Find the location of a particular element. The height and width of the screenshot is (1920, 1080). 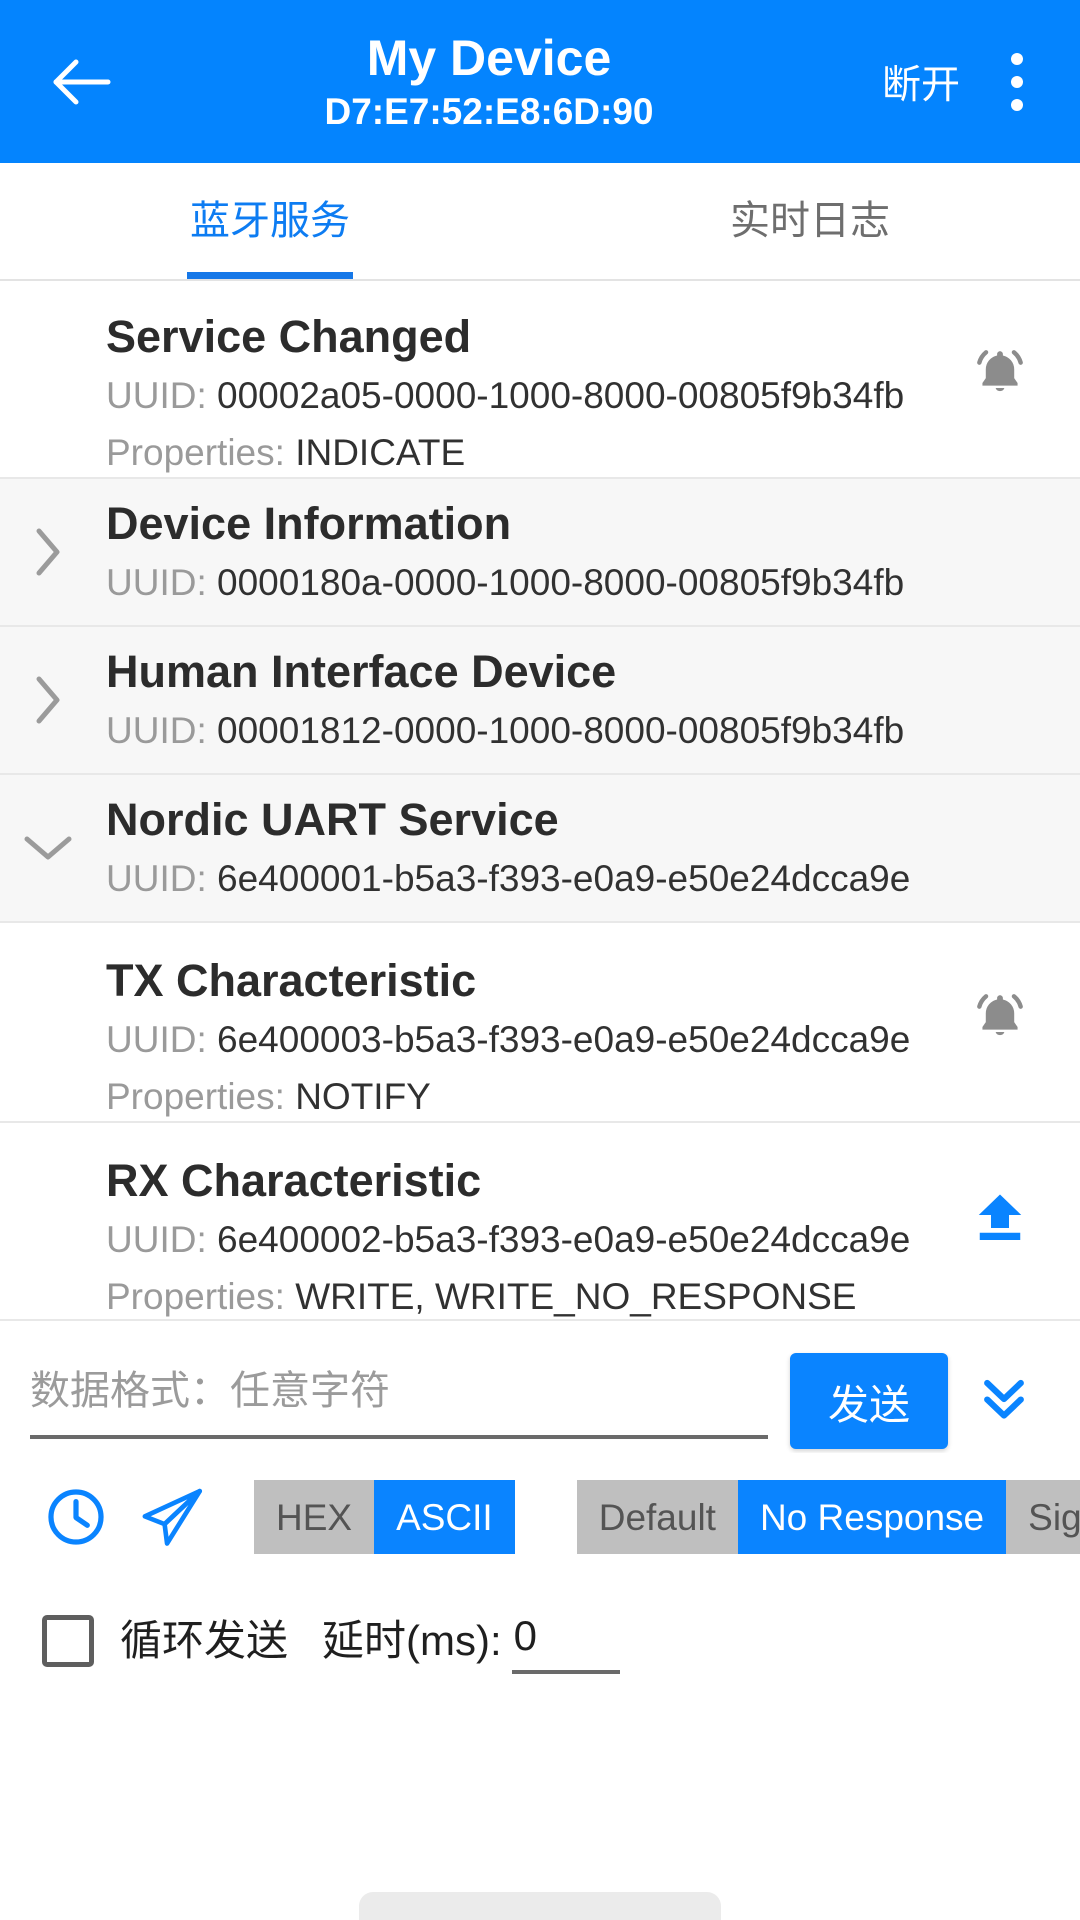

paper-plane-icon is located at coordinates (172, 1517).